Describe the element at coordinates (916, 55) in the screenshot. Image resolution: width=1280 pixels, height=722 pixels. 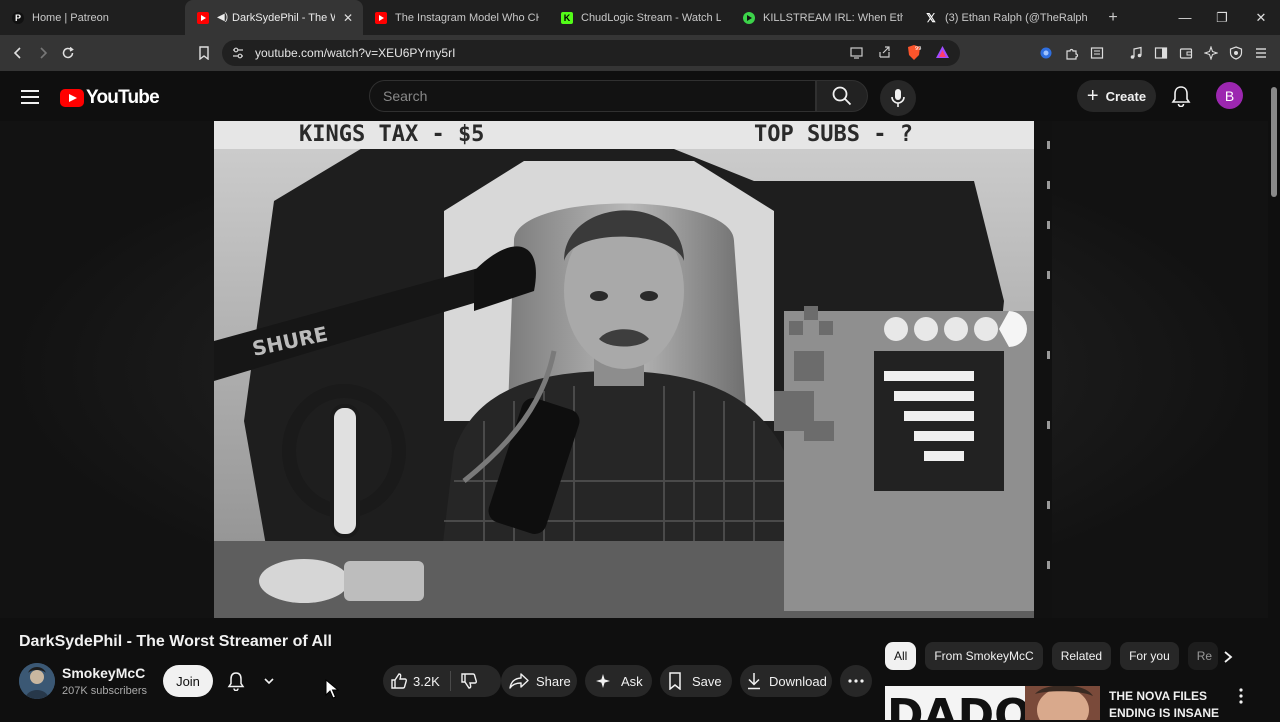
I see `brave-shields-icon: 99+` at that location.